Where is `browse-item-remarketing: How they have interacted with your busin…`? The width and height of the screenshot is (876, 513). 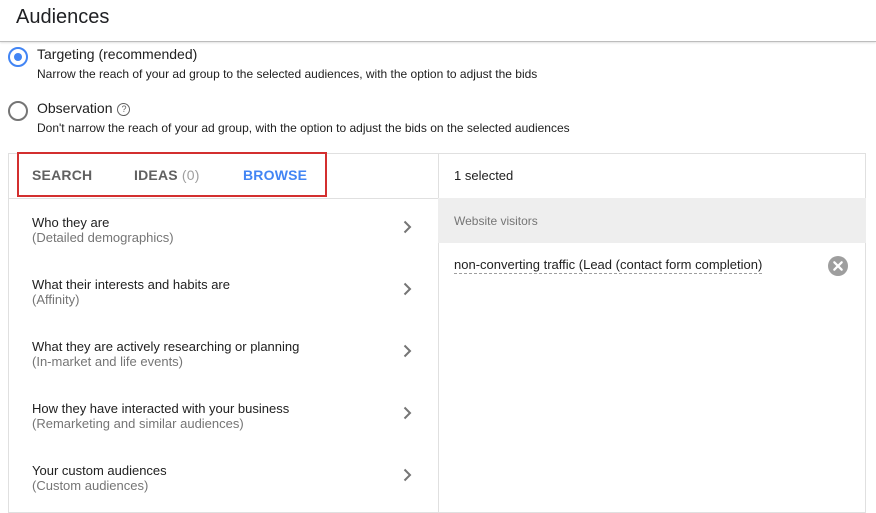 browse-item-remarketing: How they have interacted with your busin… is located at coordinates (223, 416).